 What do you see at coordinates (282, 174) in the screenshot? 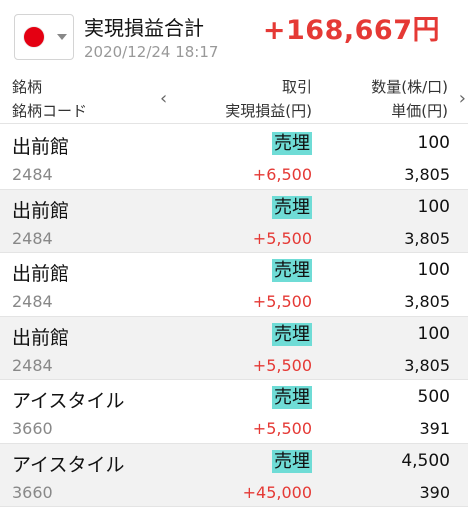
I see `realized-pl: +6,500` at bounding box center [282, 174].